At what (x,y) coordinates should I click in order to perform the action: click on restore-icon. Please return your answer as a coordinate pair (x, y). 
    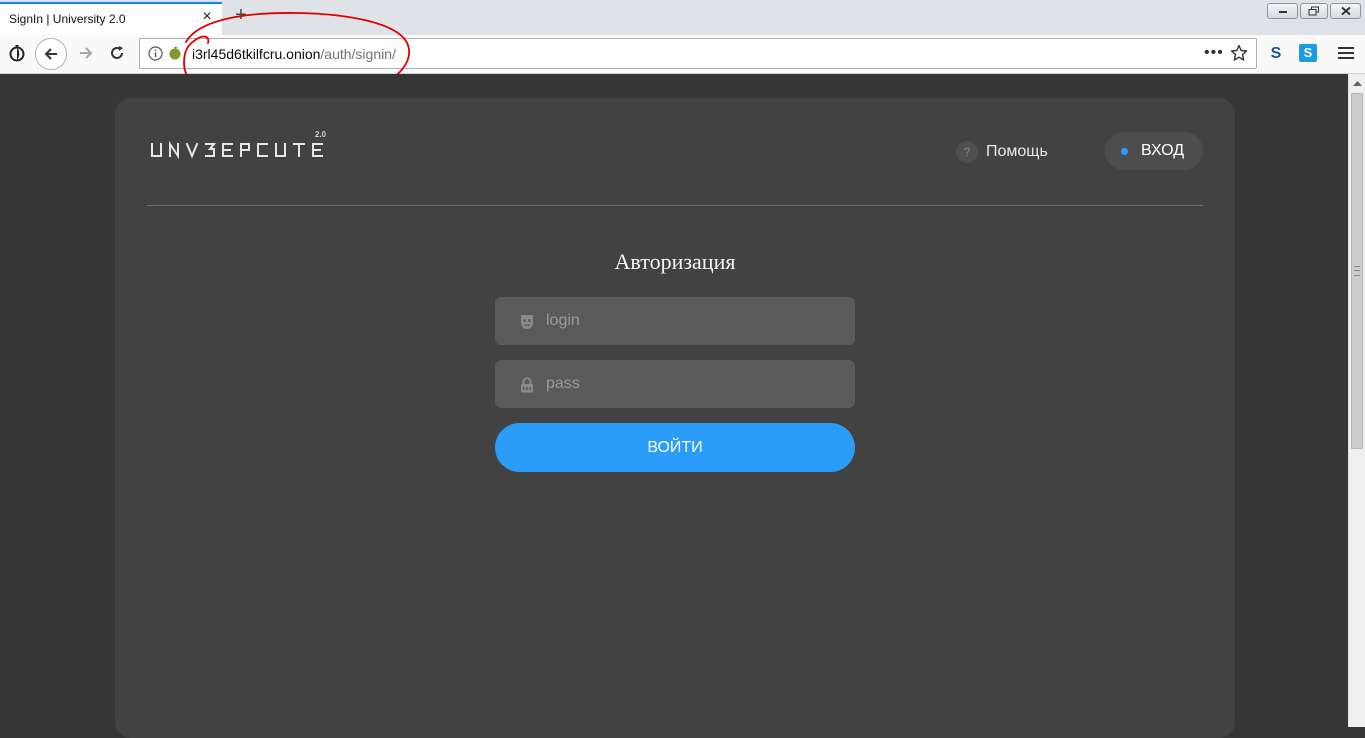
    Looking at the image, I should click on (1313, 11).